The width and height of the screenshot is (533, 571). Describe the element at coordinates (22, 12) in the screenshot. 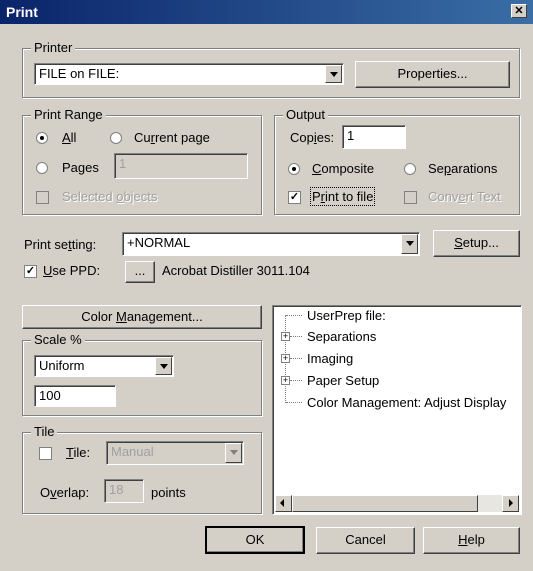

I see `window-title: Print` at that location.